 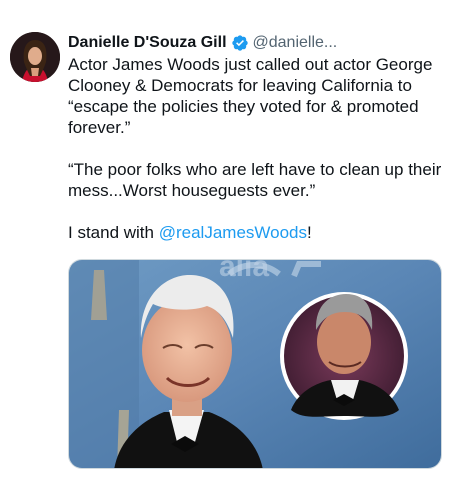 I want to click on avatar-photo-icon, so click(x=35, y=57).